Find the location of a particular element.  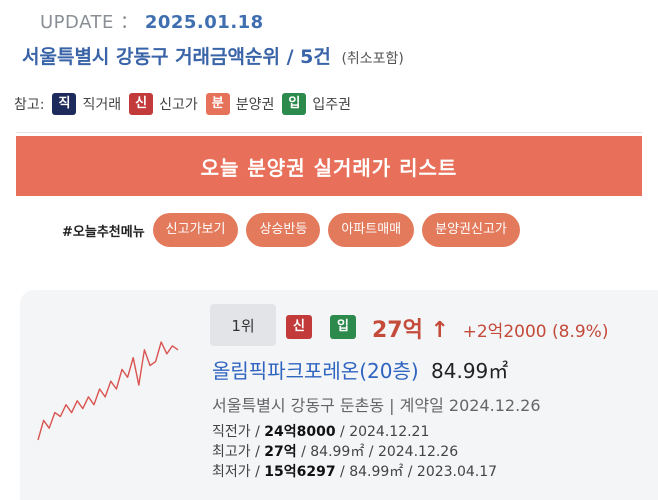

recommended-menu: #오늘추천메뉴 신고가보기 상승반등 아파트매매 분양권신고가 is located at coordinates (295, 230).